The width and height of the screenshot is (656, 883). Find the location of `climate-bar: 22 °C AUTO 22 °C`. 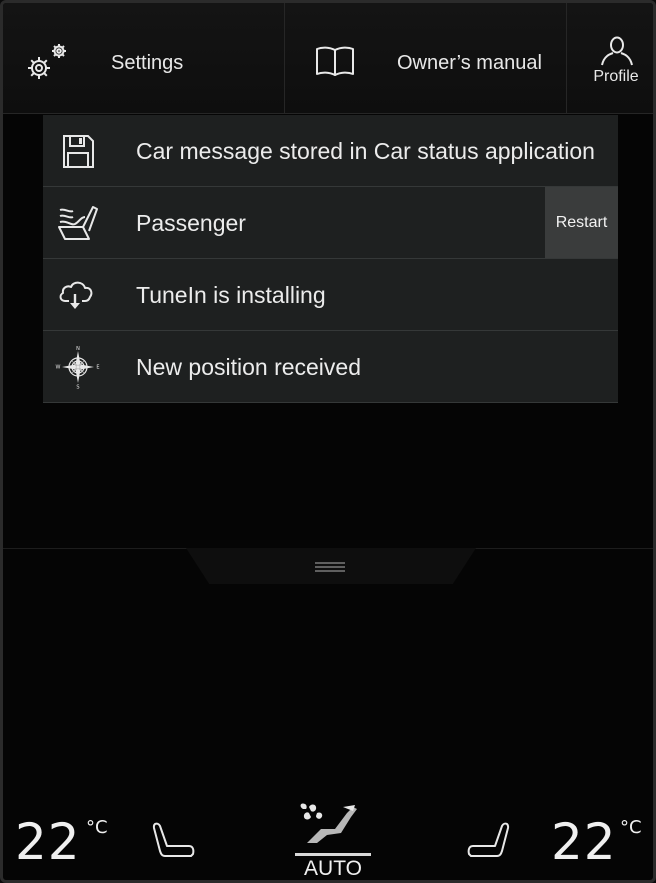

climate-bar: 22 °C AUTO 22 °C is located at coordinates (328, 836).